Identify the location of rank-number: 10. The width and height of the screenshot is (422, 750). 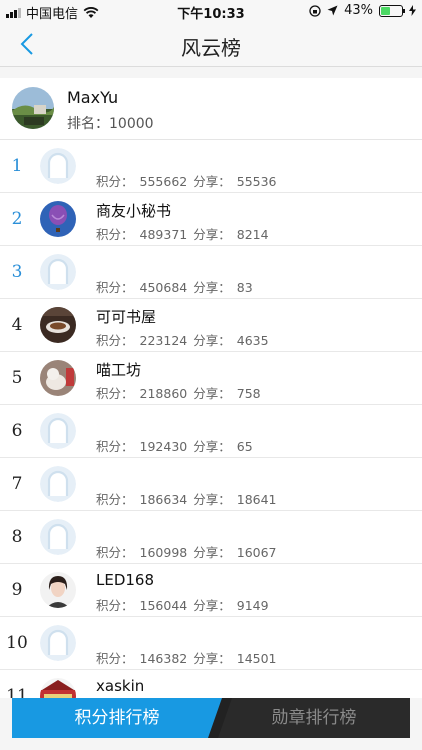
(17, 643).